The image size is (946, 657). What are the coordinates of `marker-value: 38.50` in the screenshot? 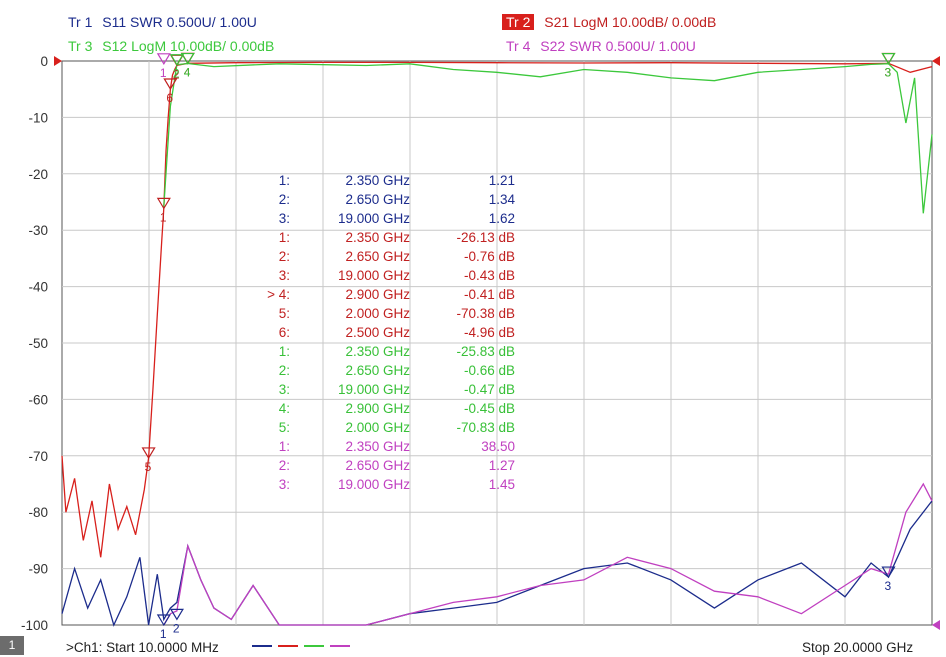 It's located at (498, 446).